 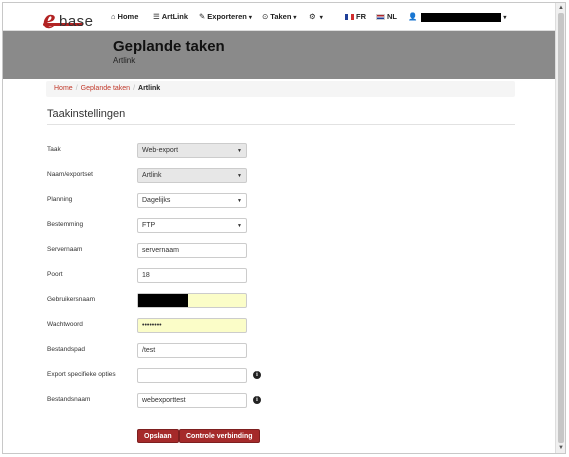 I want to click on lang-nl: NL, so click(x=386, y=16).